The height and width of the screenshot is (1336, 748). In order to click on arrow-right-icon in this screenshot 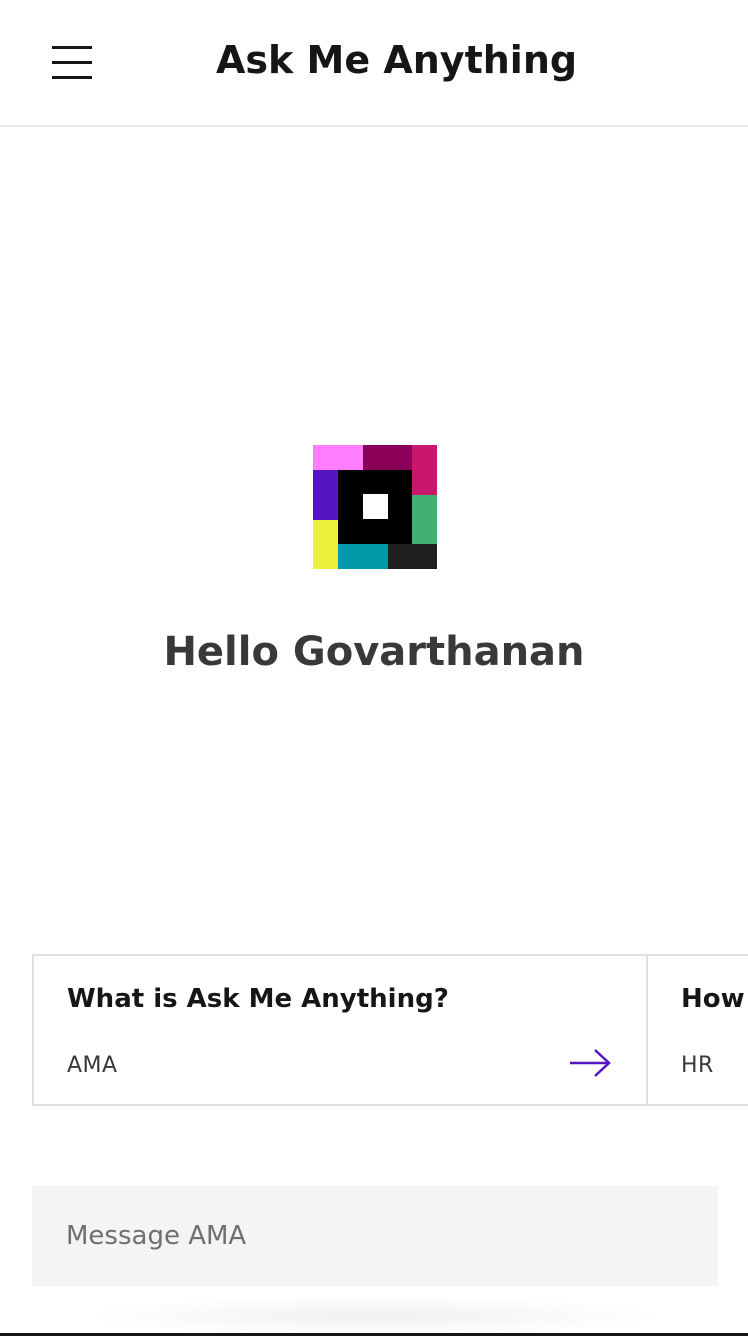, I will do `click(590, 1063)`.